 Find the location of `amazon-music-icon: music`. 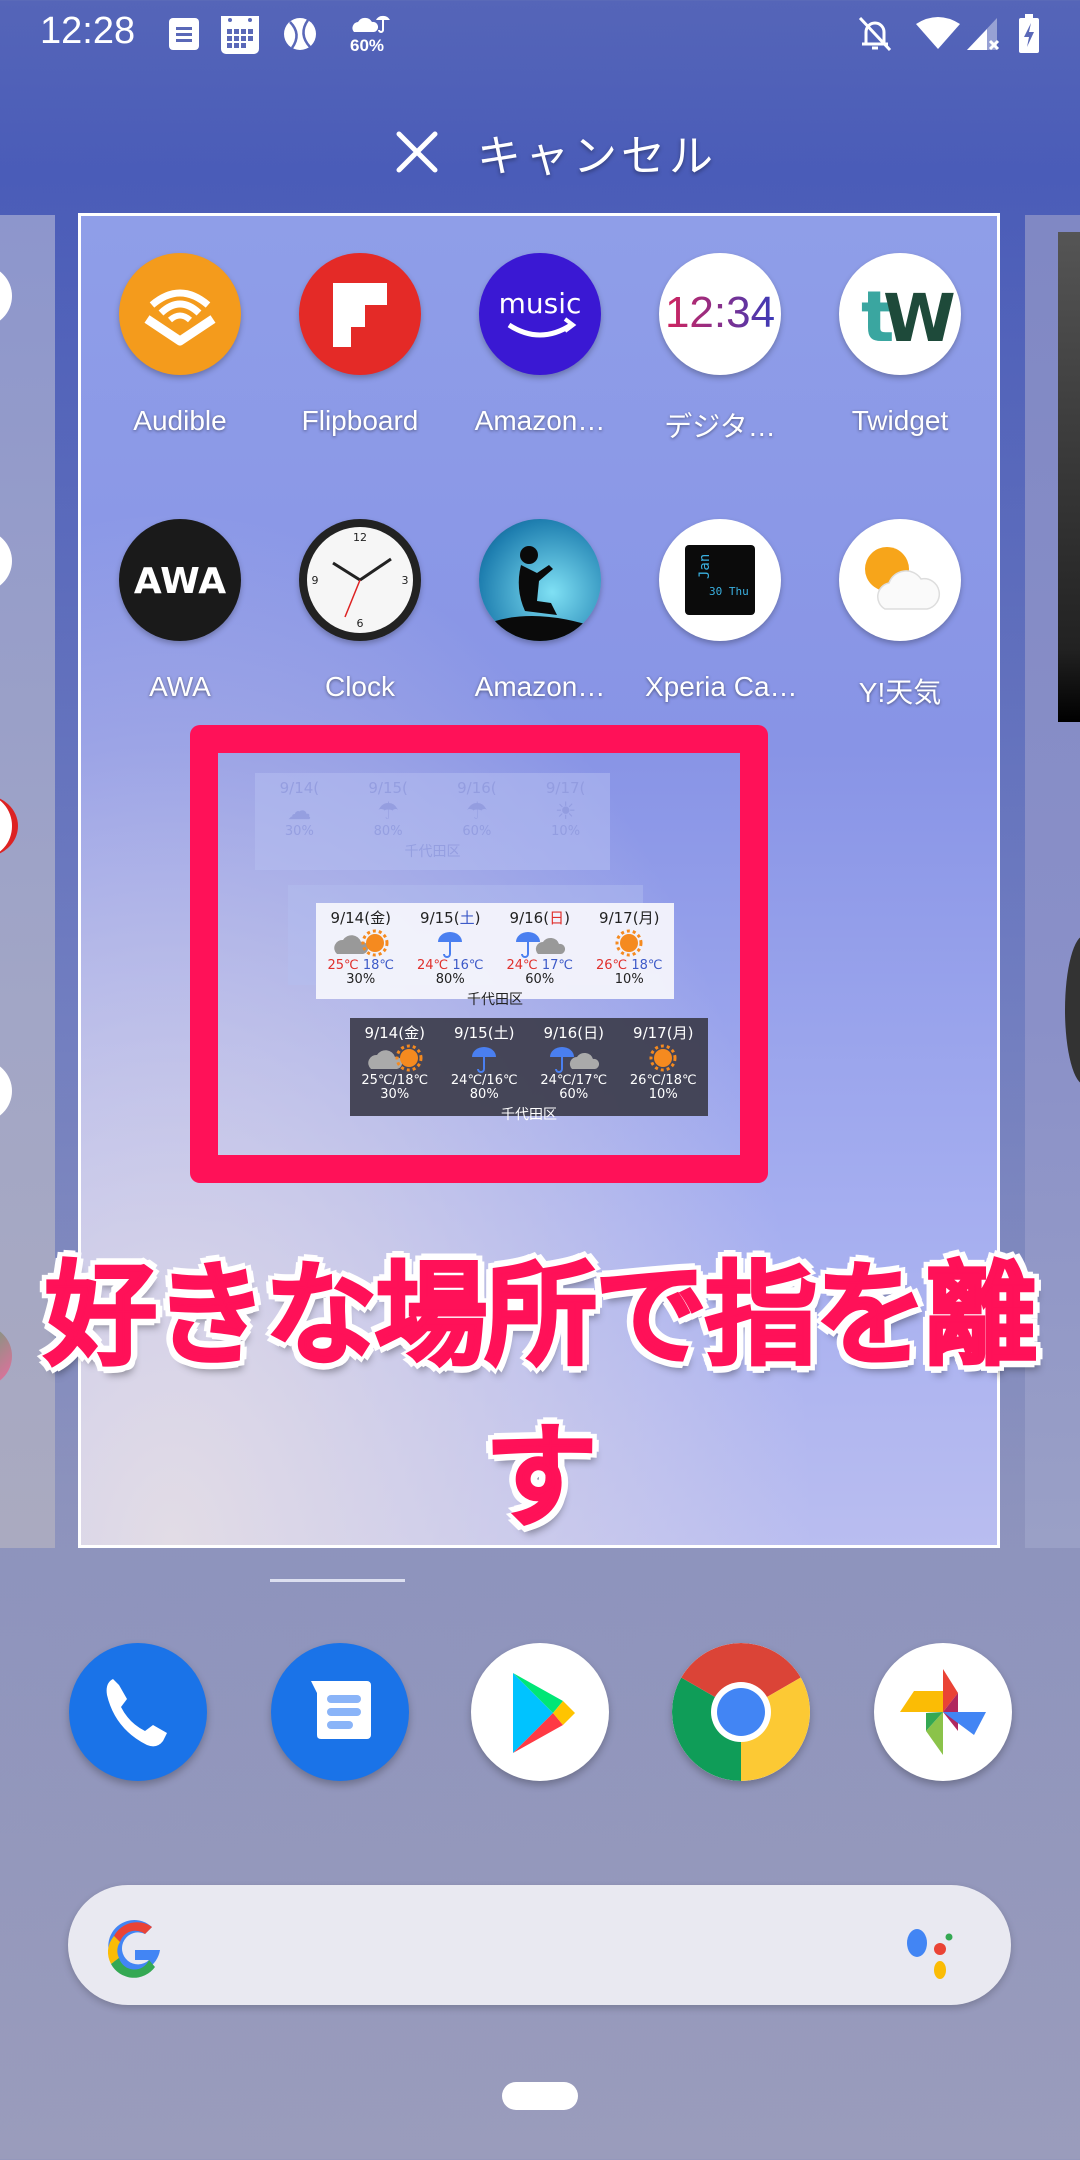

amazon-music-icon: music is located at coordinates (540, 314).